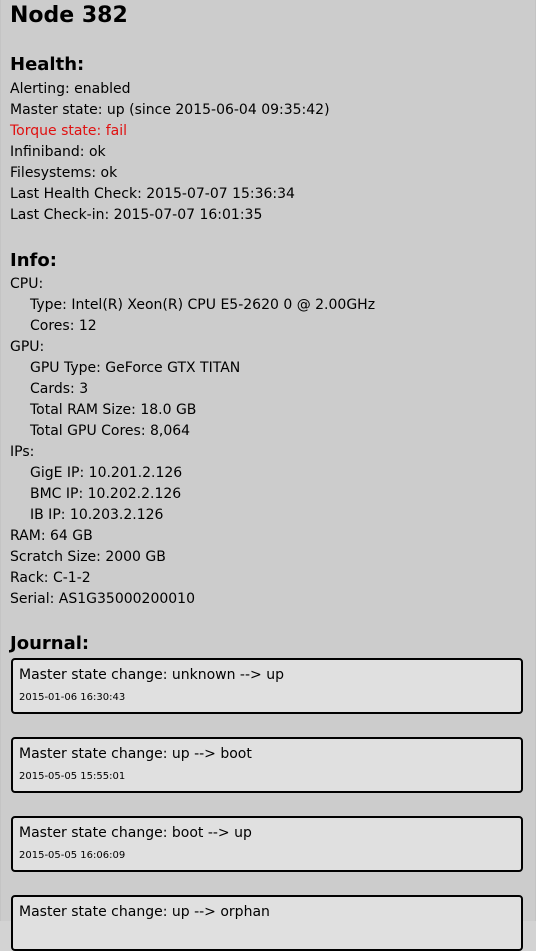 The width and height of the screenshot is (536, 951). Describe the element at coordinates (152, 194) in the screenshot. I see `last-health-check: Last Health Check: 2015-07-07 15:36:34` at that location.